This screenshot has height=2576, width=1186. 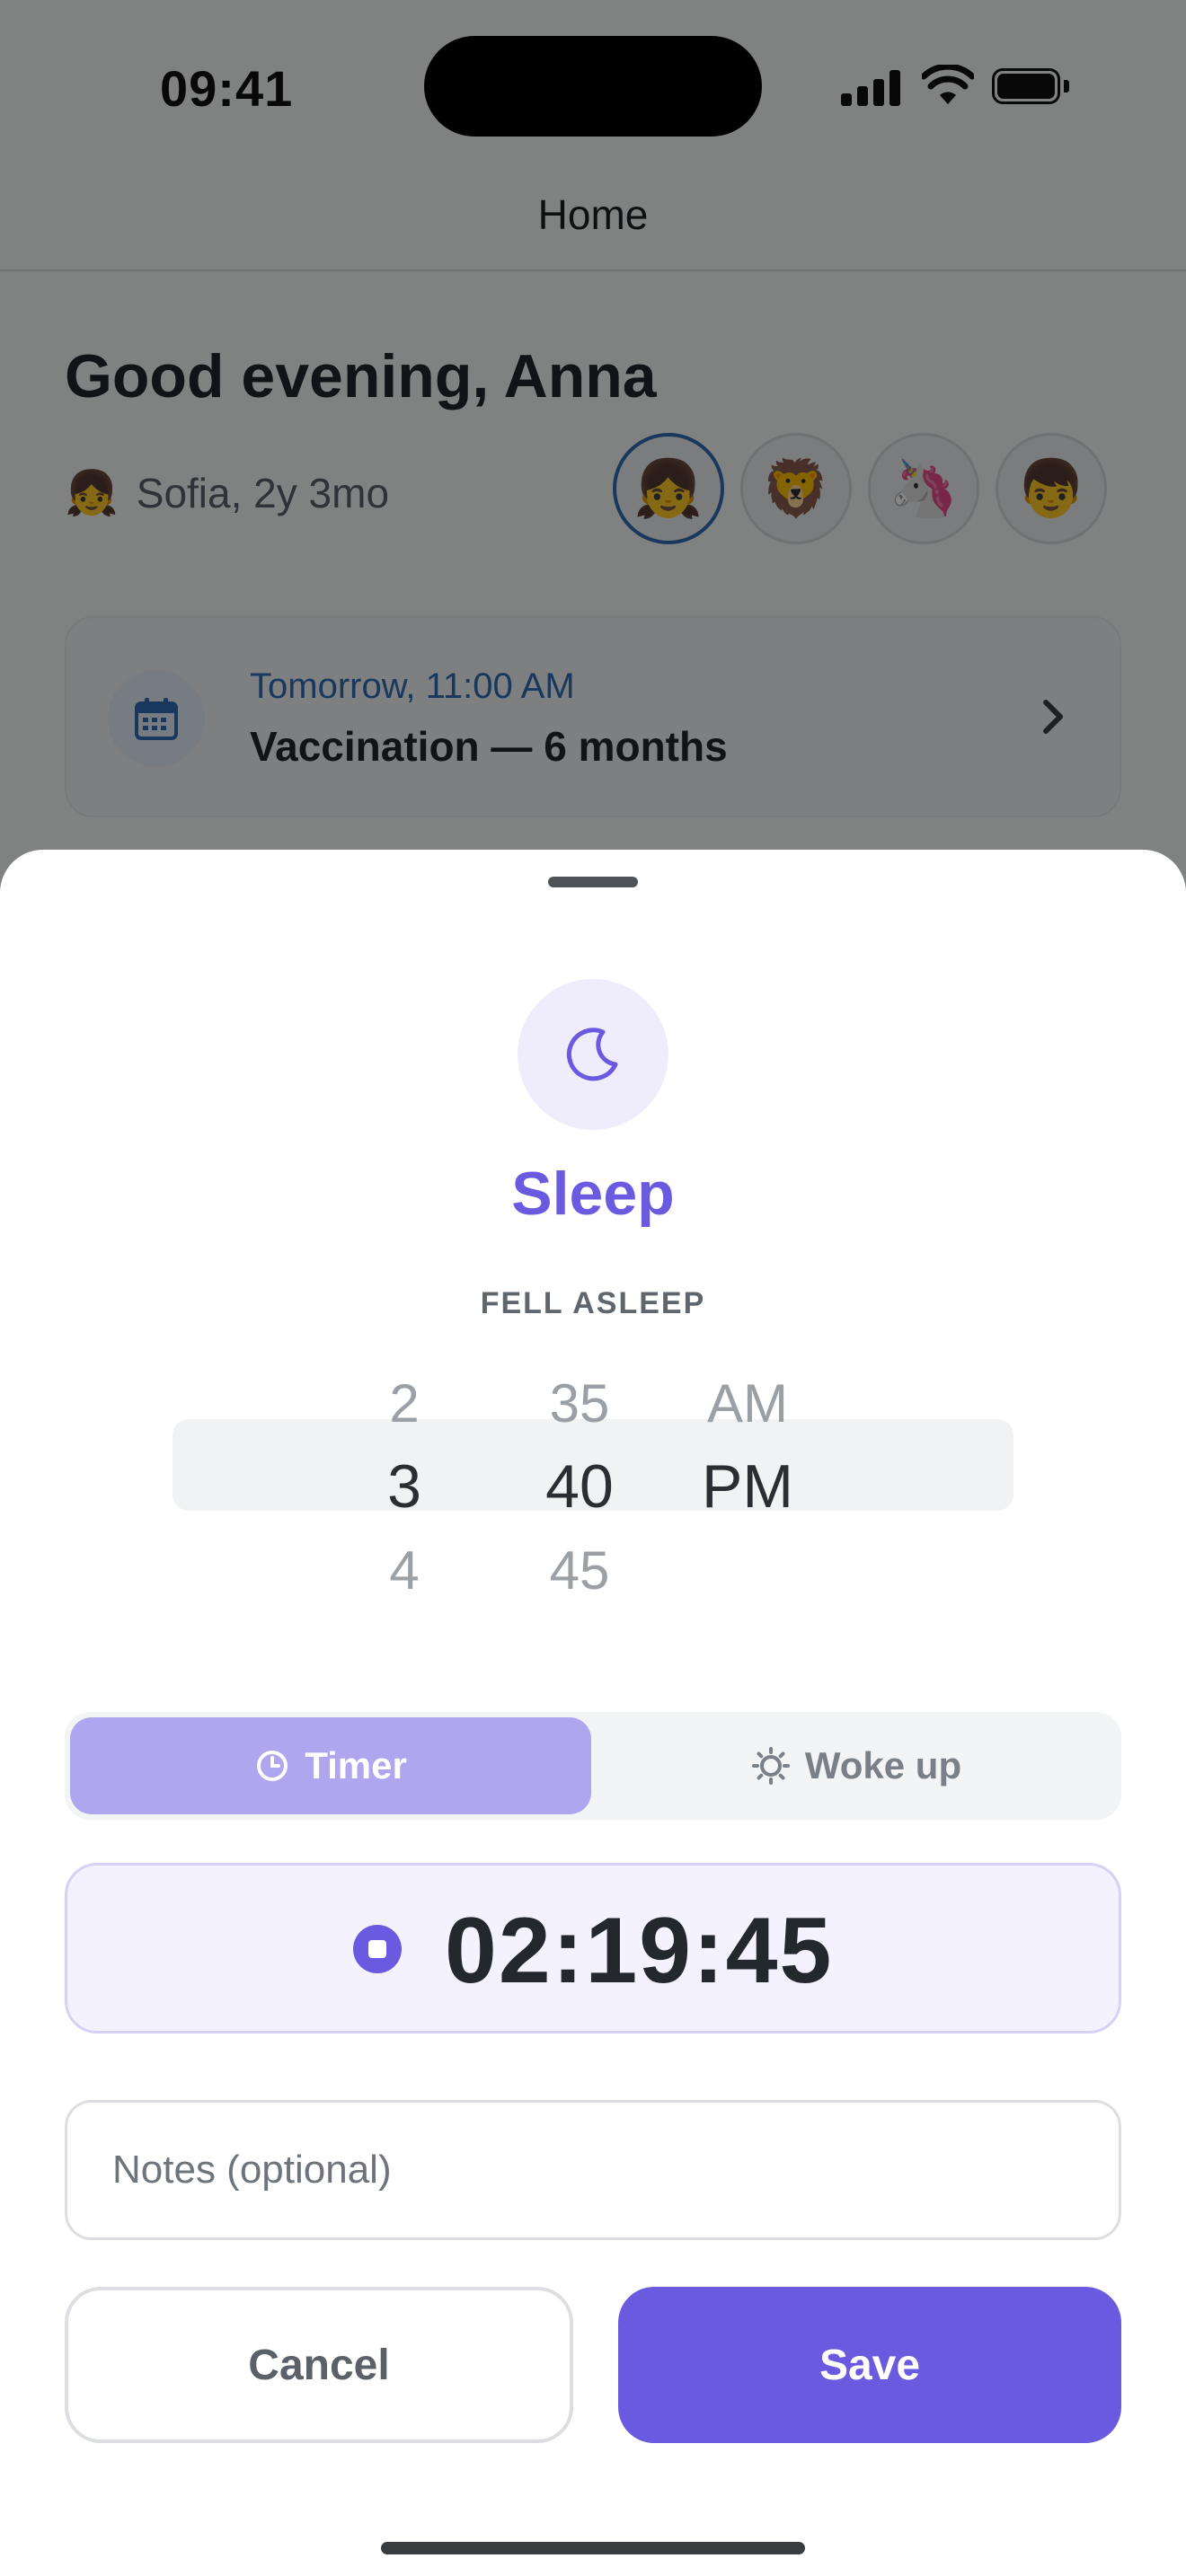 I want to click on minute-option: 45, so click(x=579, y=1571).